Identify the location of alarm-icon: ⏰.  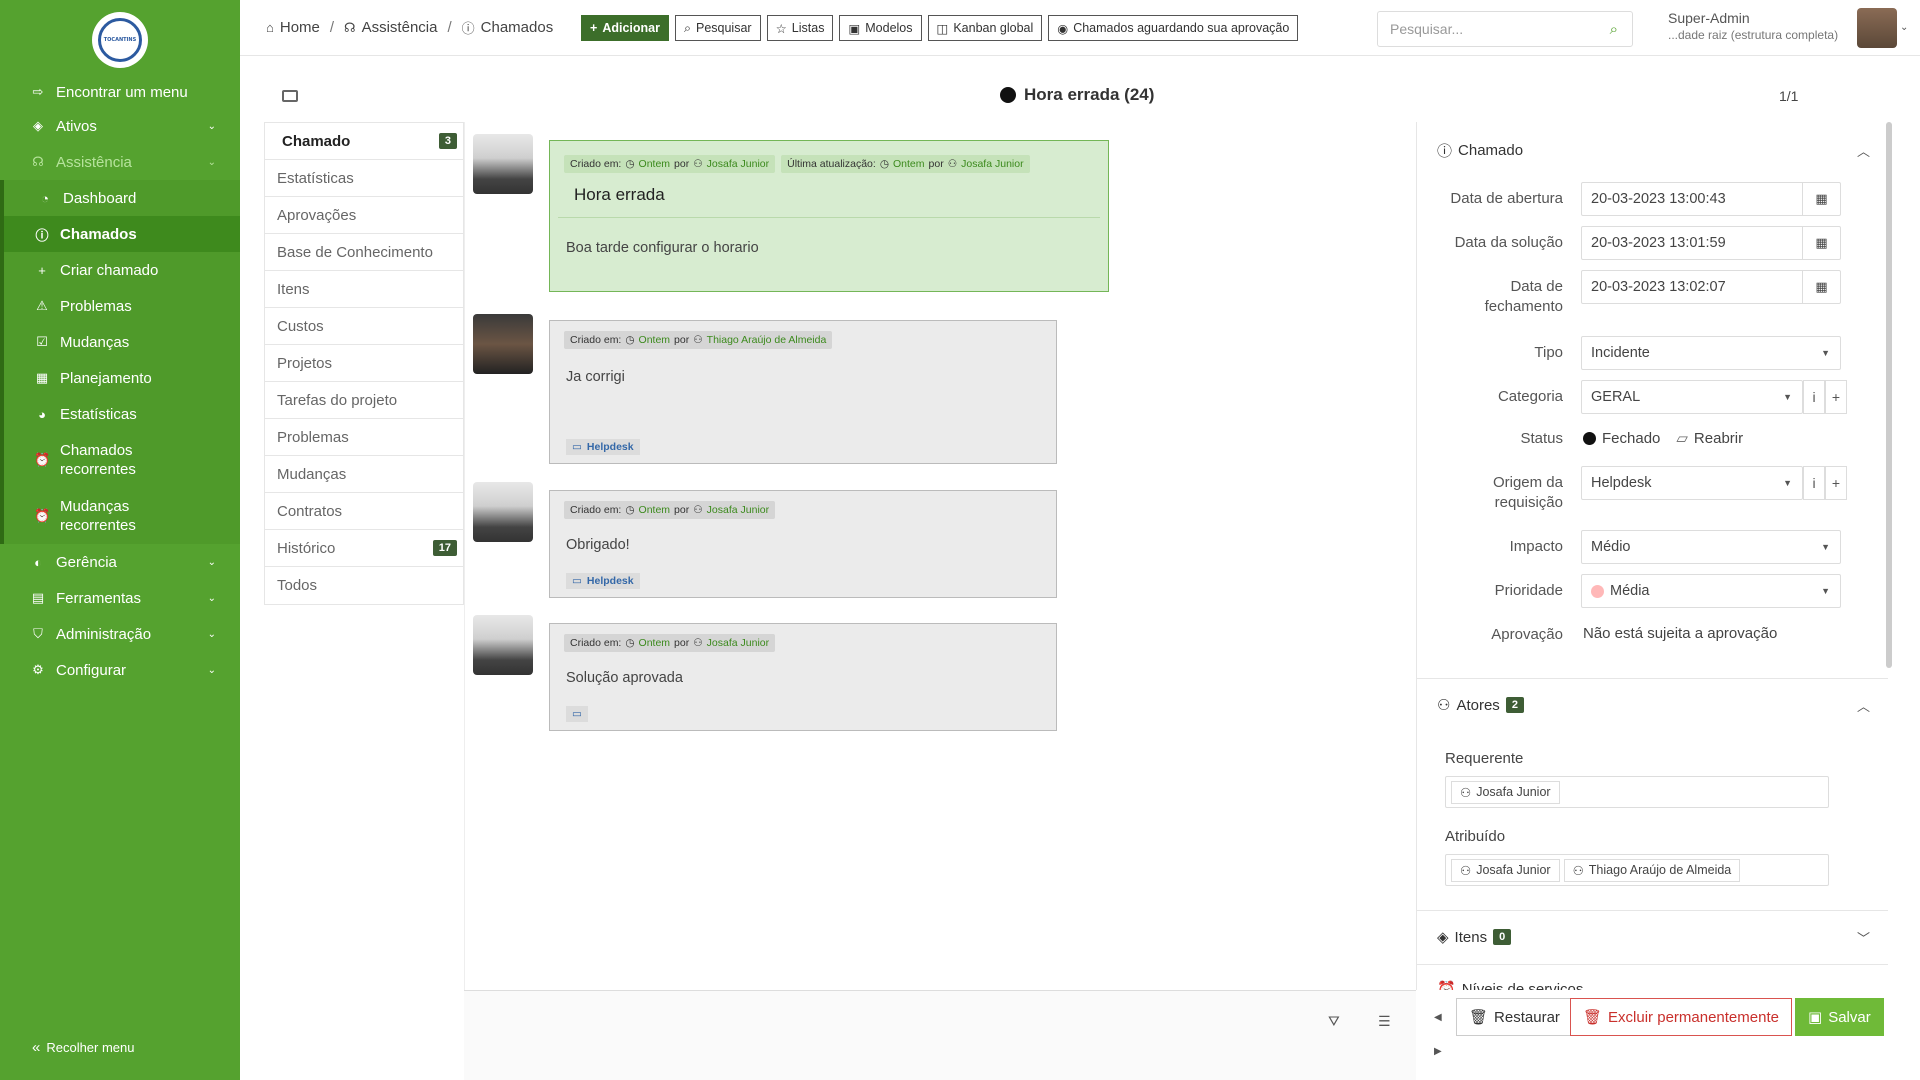
(42, 459).